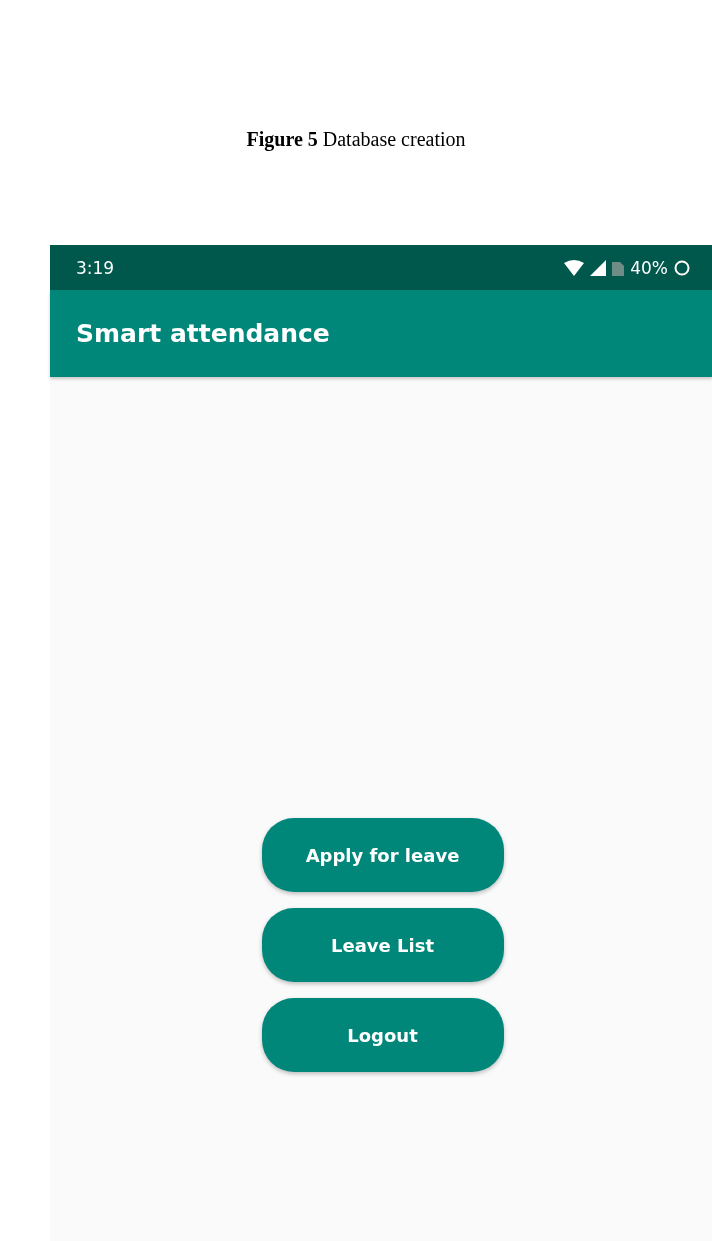  What do you see at coordinates (598, 267) in the screenshot?
I see `signal-icon` at bounding box center [598, 267].